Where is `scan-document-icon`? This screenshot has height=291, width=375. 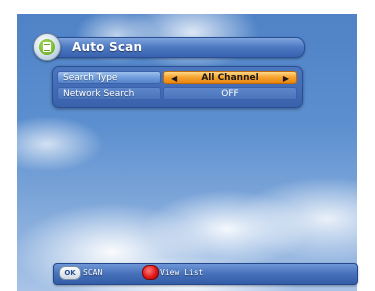 scan-document-icon is located at coordinates (47, 47).